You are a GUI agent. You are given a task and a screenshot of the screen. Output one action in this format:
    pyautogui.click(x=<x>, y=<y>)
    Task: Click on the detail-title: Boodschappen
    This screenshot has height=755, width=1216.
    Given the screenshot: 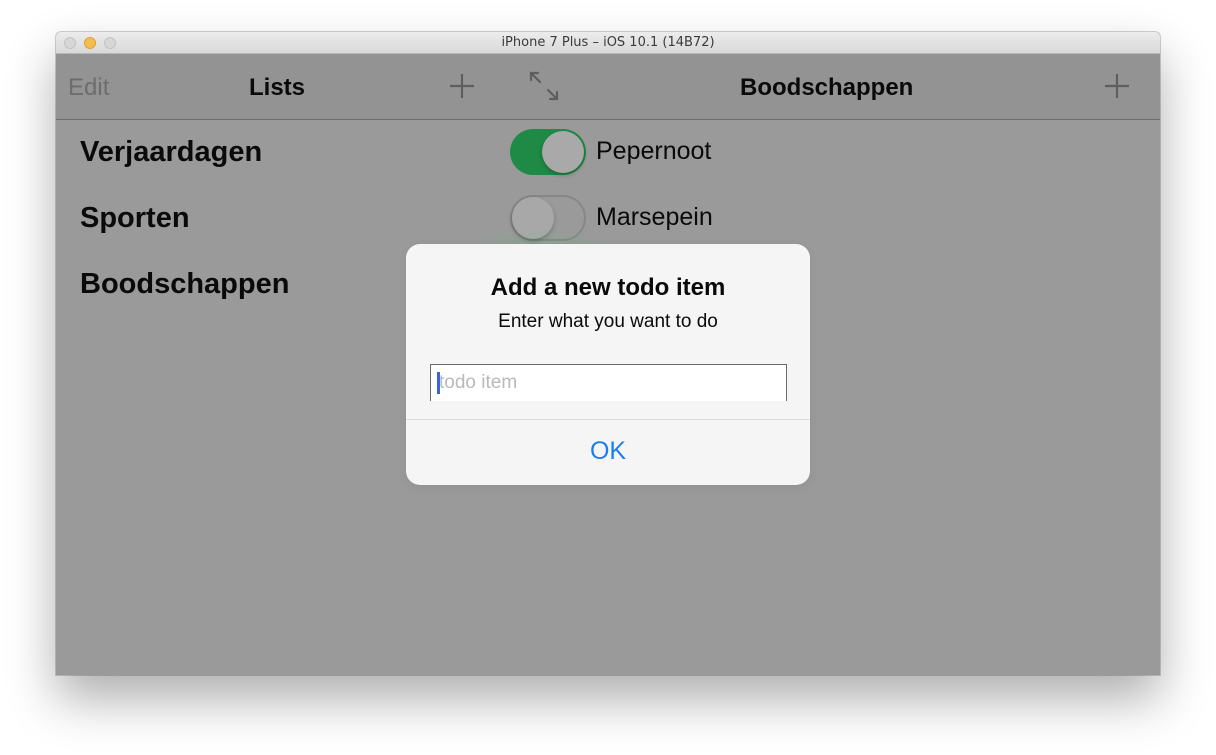 What is the action you would take?
    pyautogui.click(x=827, y=87)
    